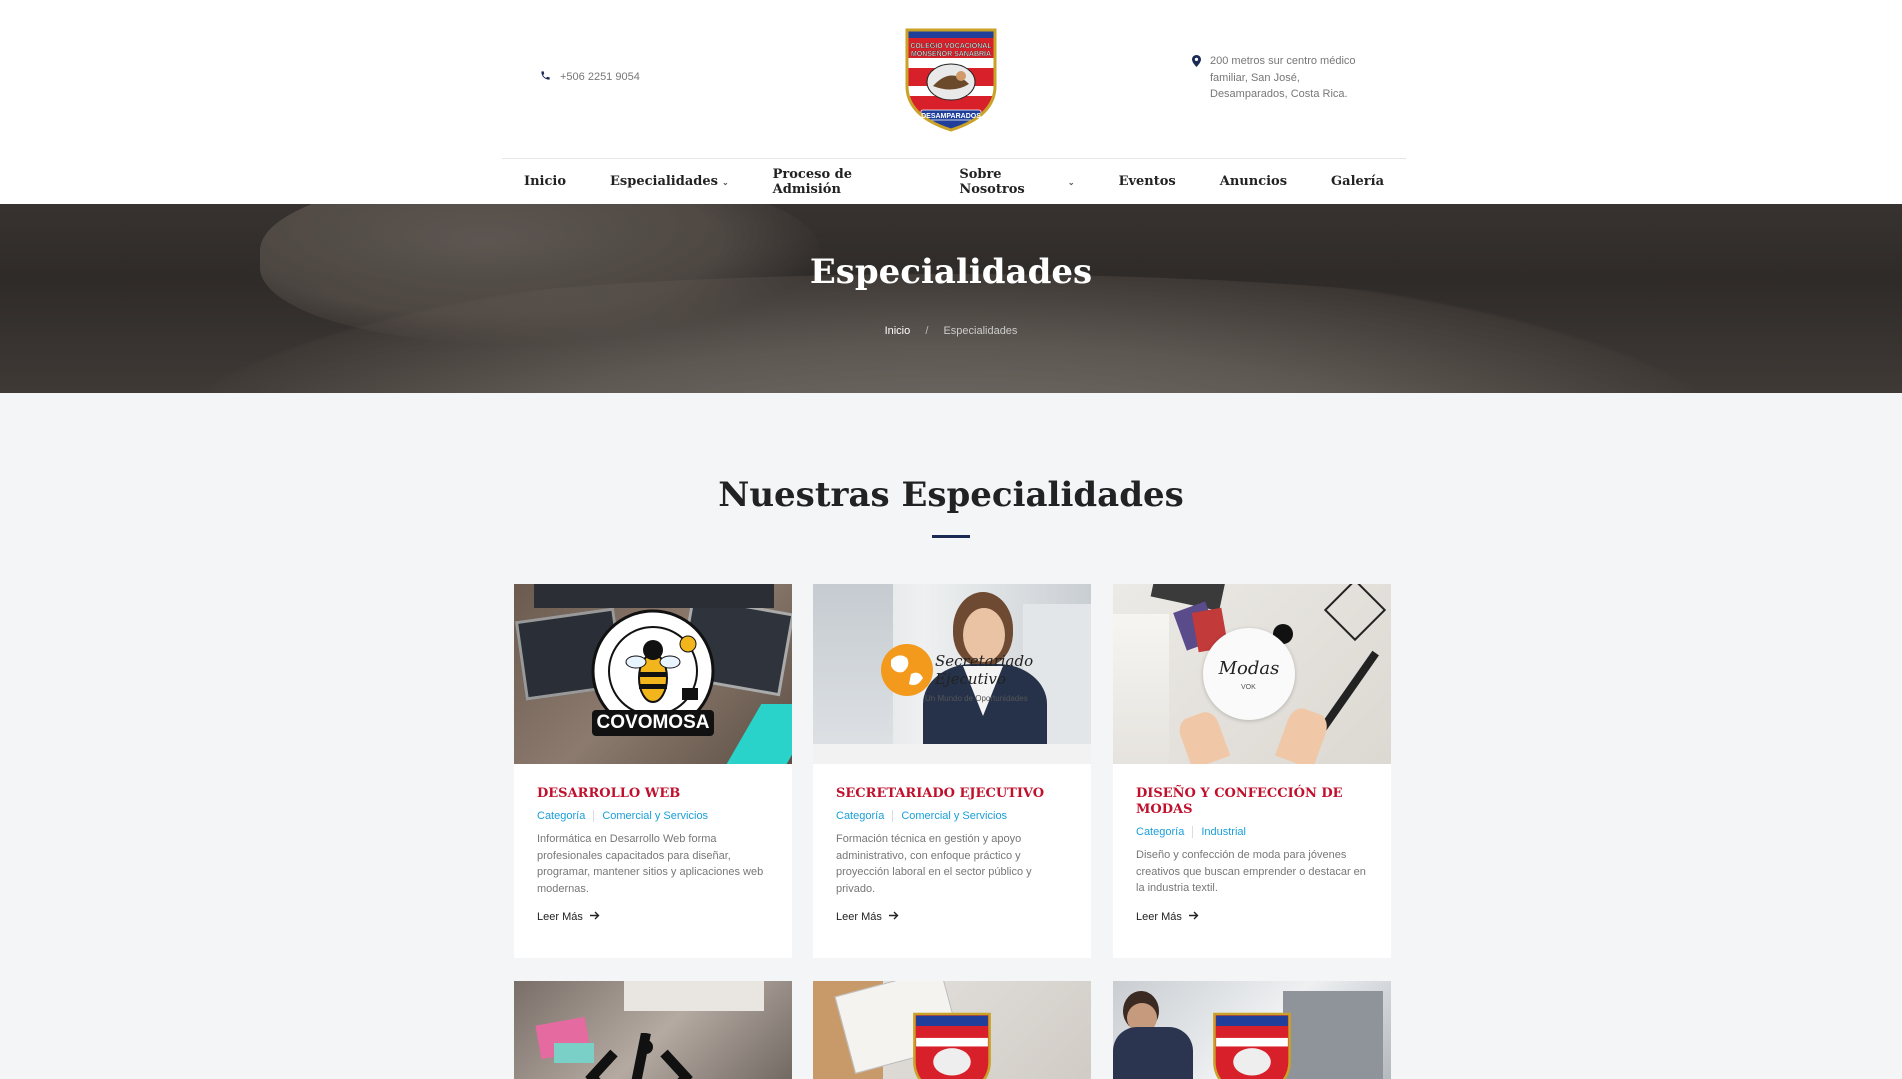 The image size is (1902, 1079). I want to click on nav-item-eventos: Eventos, so click(1147, 181).